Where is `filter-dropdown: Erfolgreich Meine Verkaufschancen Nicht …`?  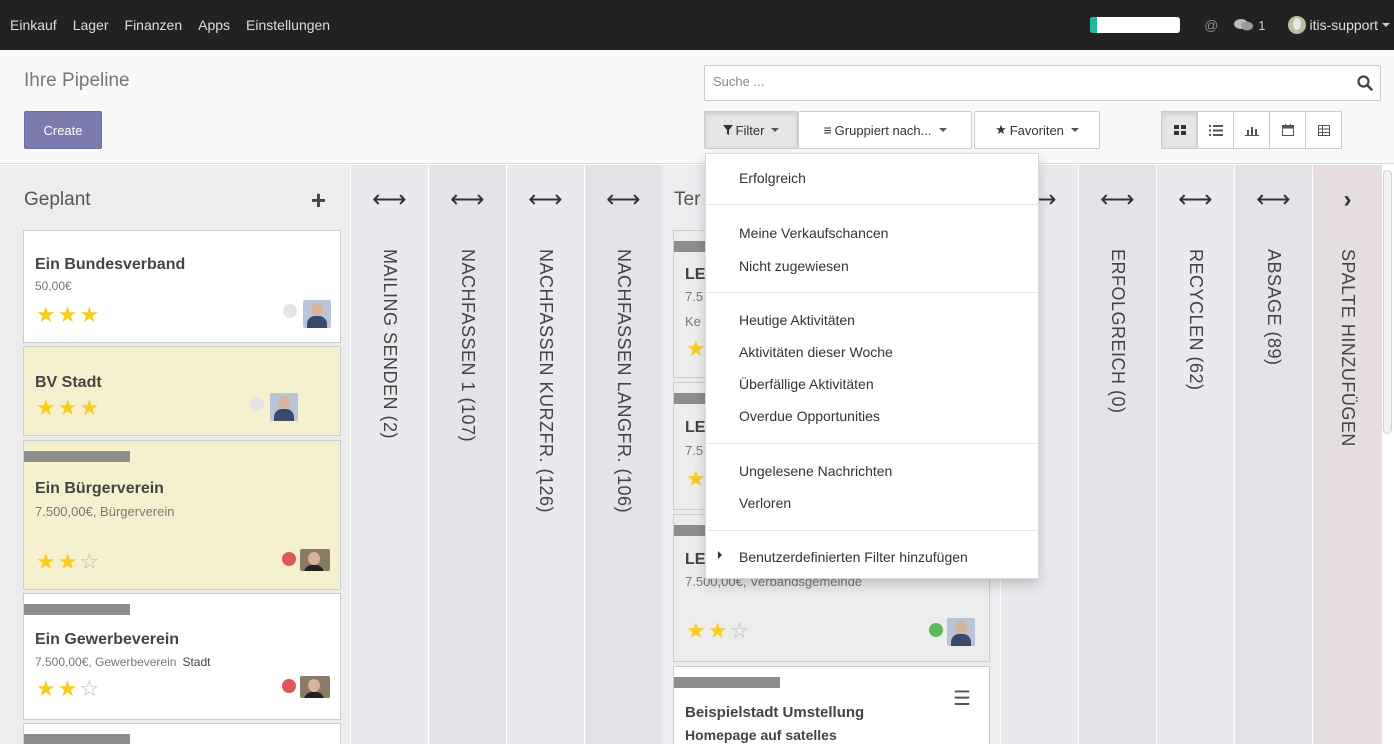 filter-dropdown: Erfolgreich Meine Verkaufschancen Nicht … is located at coordinates (872, 366).